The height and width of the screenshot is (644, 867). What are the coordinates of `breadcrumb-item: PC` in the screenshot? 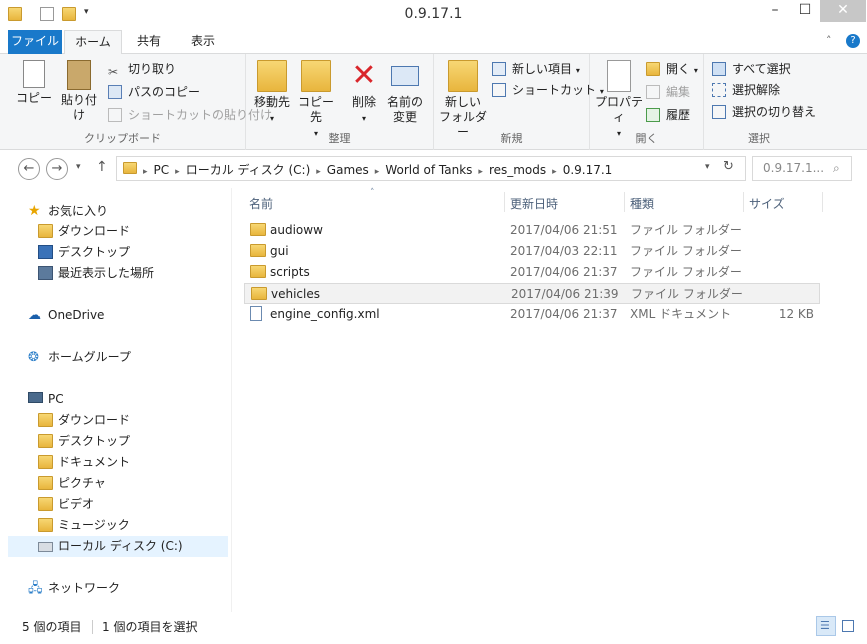 It's located at (162, 170).